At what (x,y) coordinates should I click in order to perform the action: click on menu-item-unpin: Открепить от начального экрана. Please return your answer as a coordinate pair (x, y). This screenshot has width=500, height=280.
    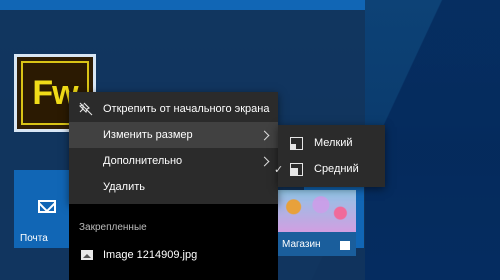
    Looking at the image, I should click on (173, 109).